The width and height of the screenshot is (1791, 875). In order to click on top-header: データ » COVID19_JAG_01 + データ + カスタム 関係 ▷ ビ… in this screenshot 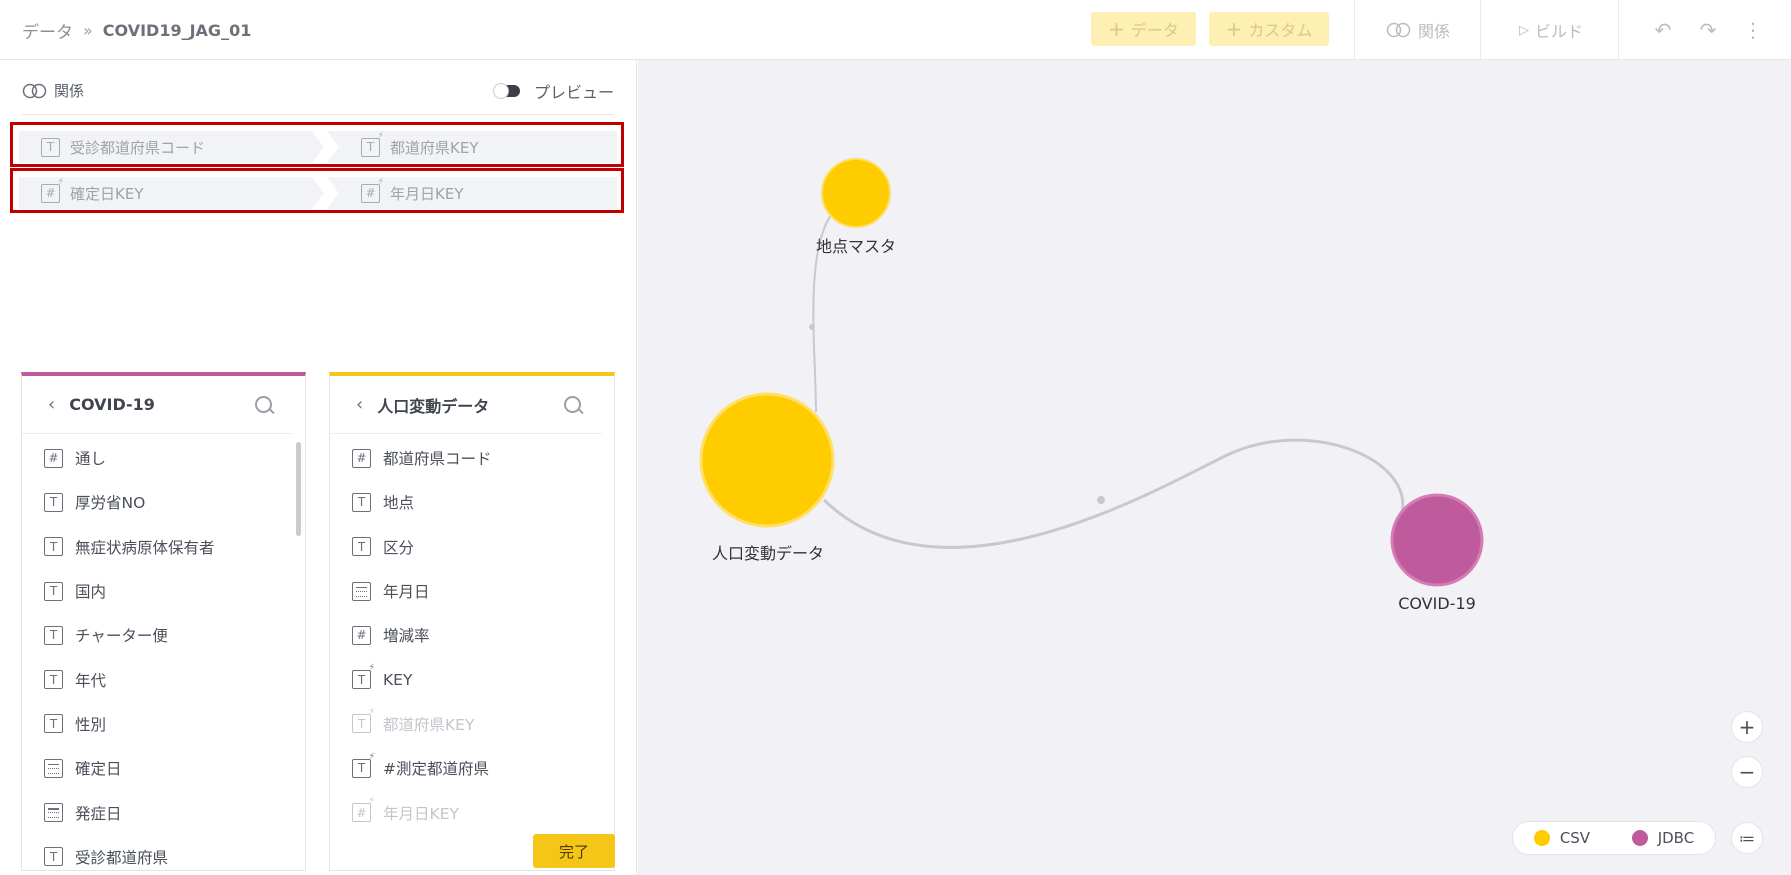, I will do `click(895, 30)`.